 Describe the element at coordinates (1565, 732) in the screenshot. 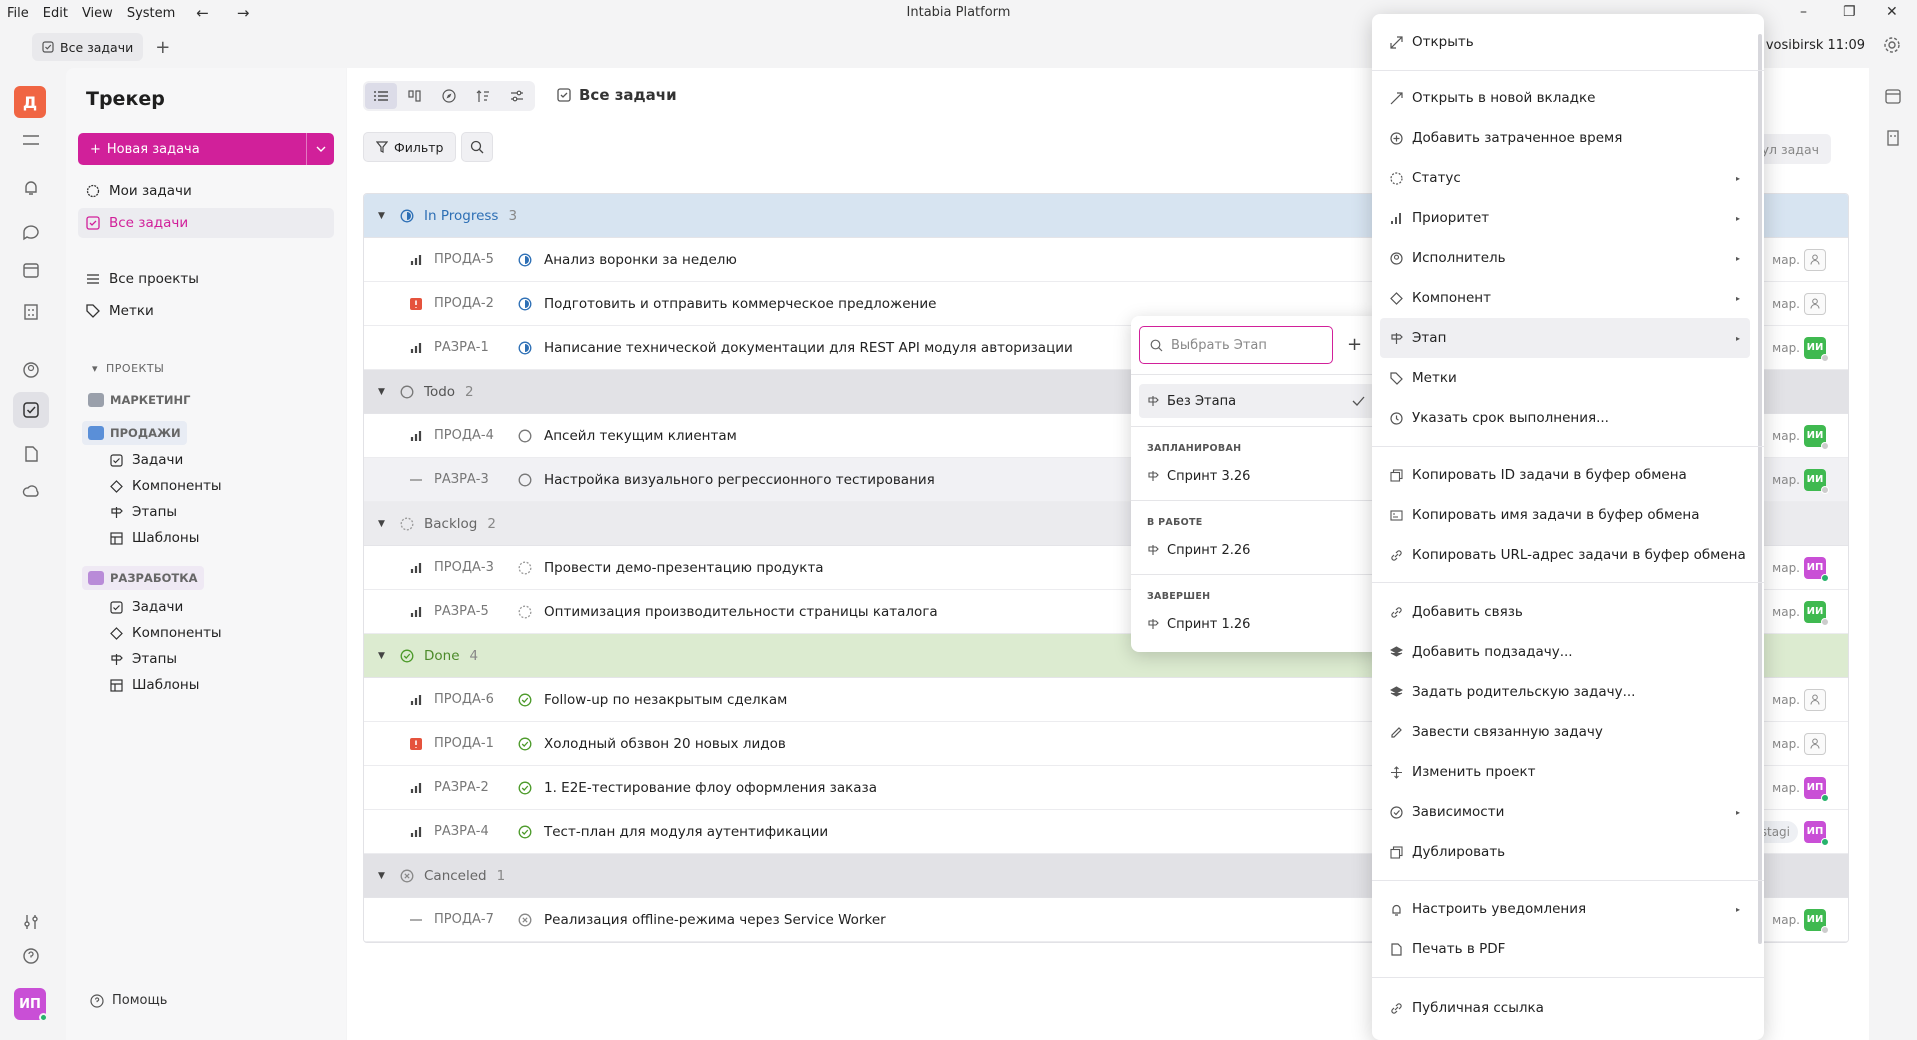

I see `menu-related-task: Завести связанную задачу` at that location.